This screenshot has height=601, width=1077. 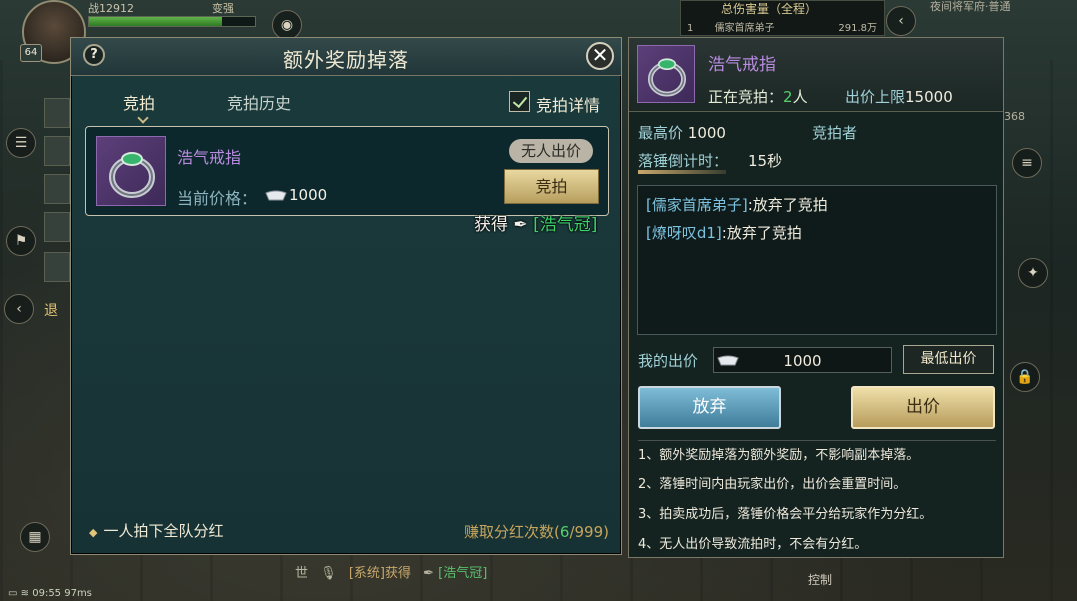 I want to click on log-player-name: [儒家首席弟子], so click(x=697, y=205).